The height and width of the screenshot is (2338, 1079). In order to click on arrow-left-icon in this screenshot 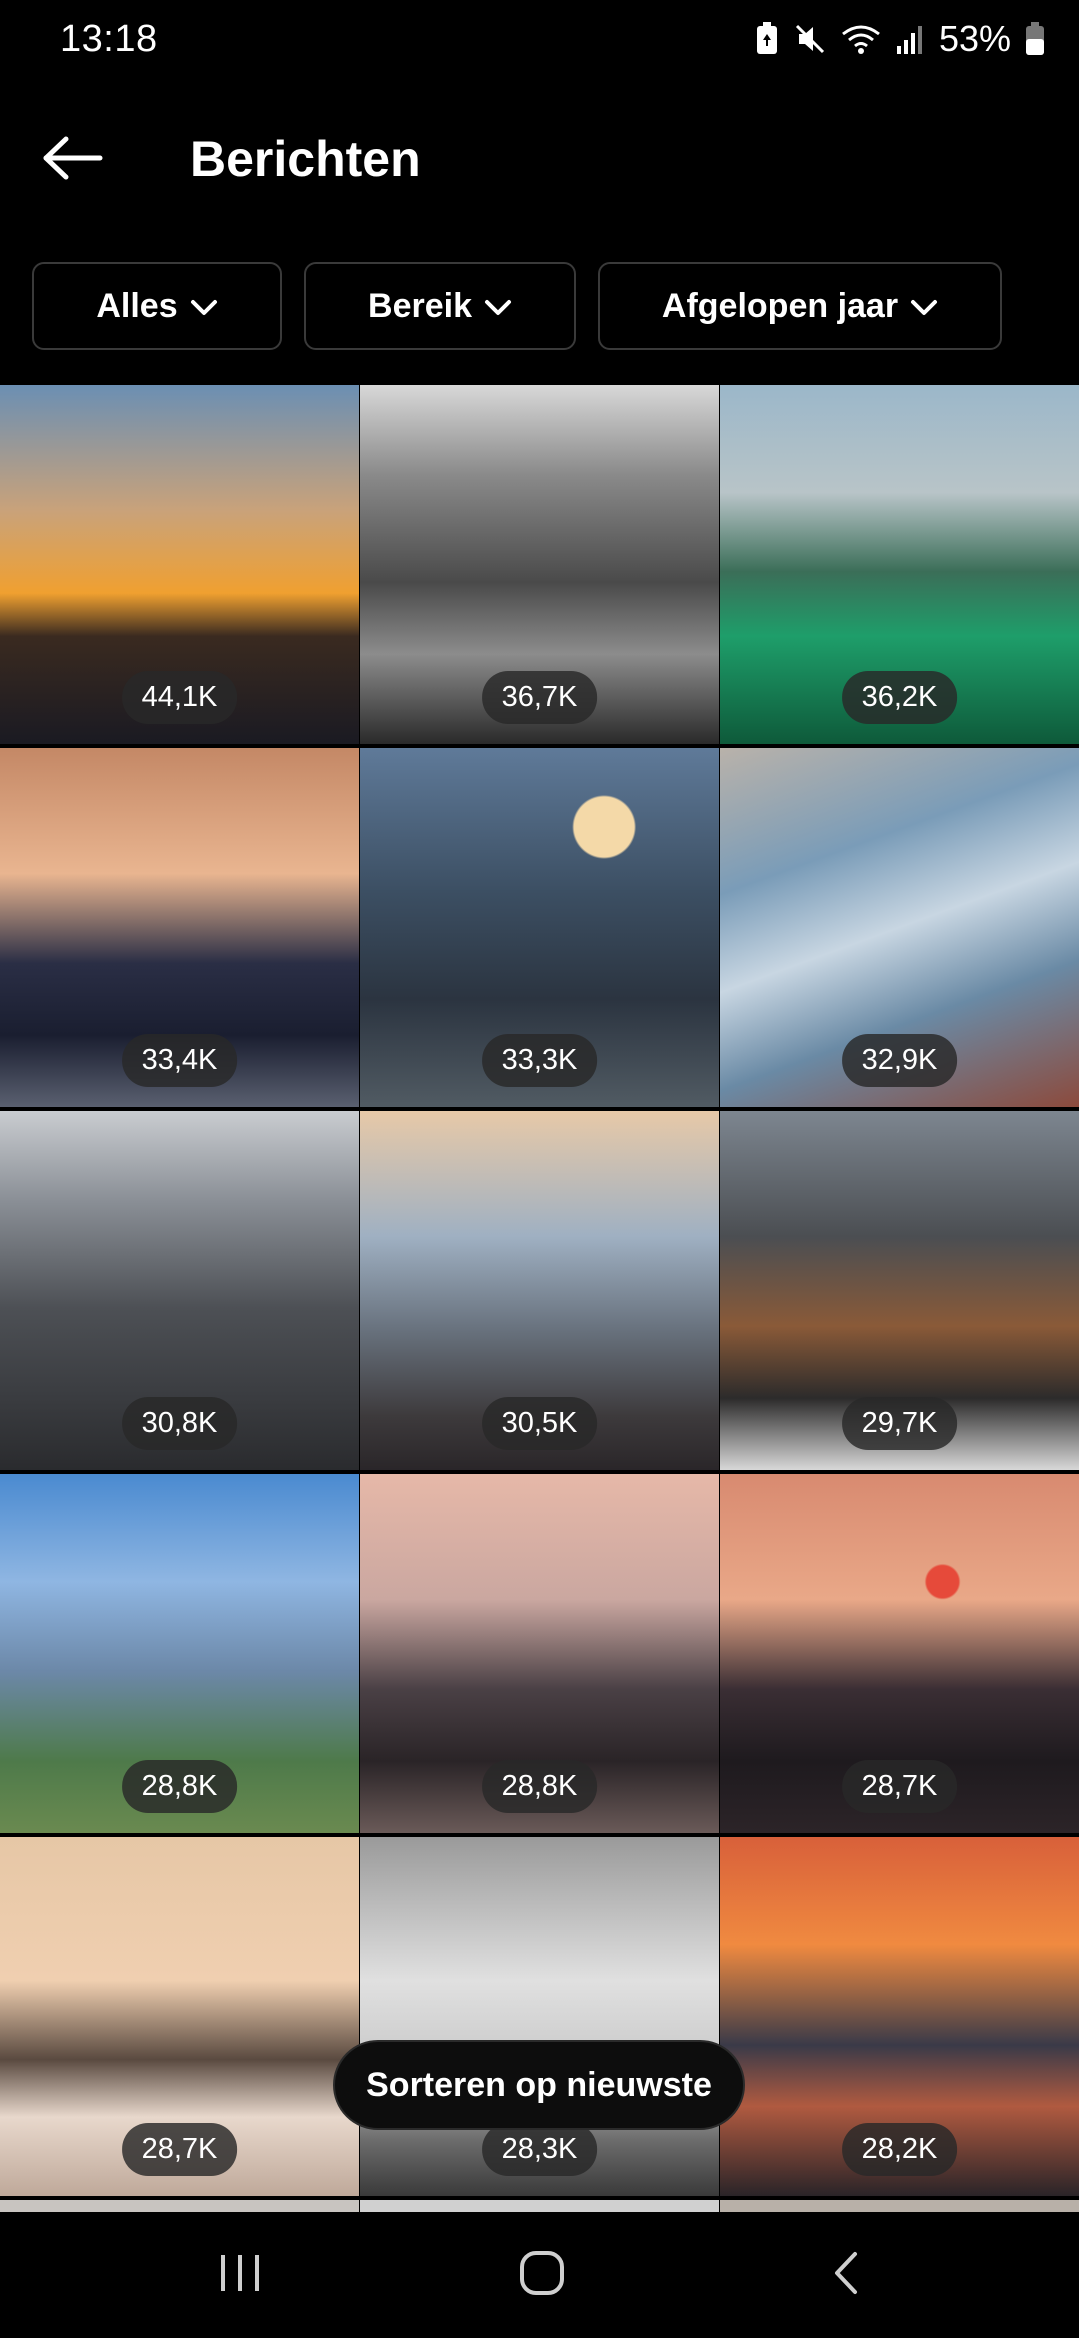, I will do `click(73, 160)`.